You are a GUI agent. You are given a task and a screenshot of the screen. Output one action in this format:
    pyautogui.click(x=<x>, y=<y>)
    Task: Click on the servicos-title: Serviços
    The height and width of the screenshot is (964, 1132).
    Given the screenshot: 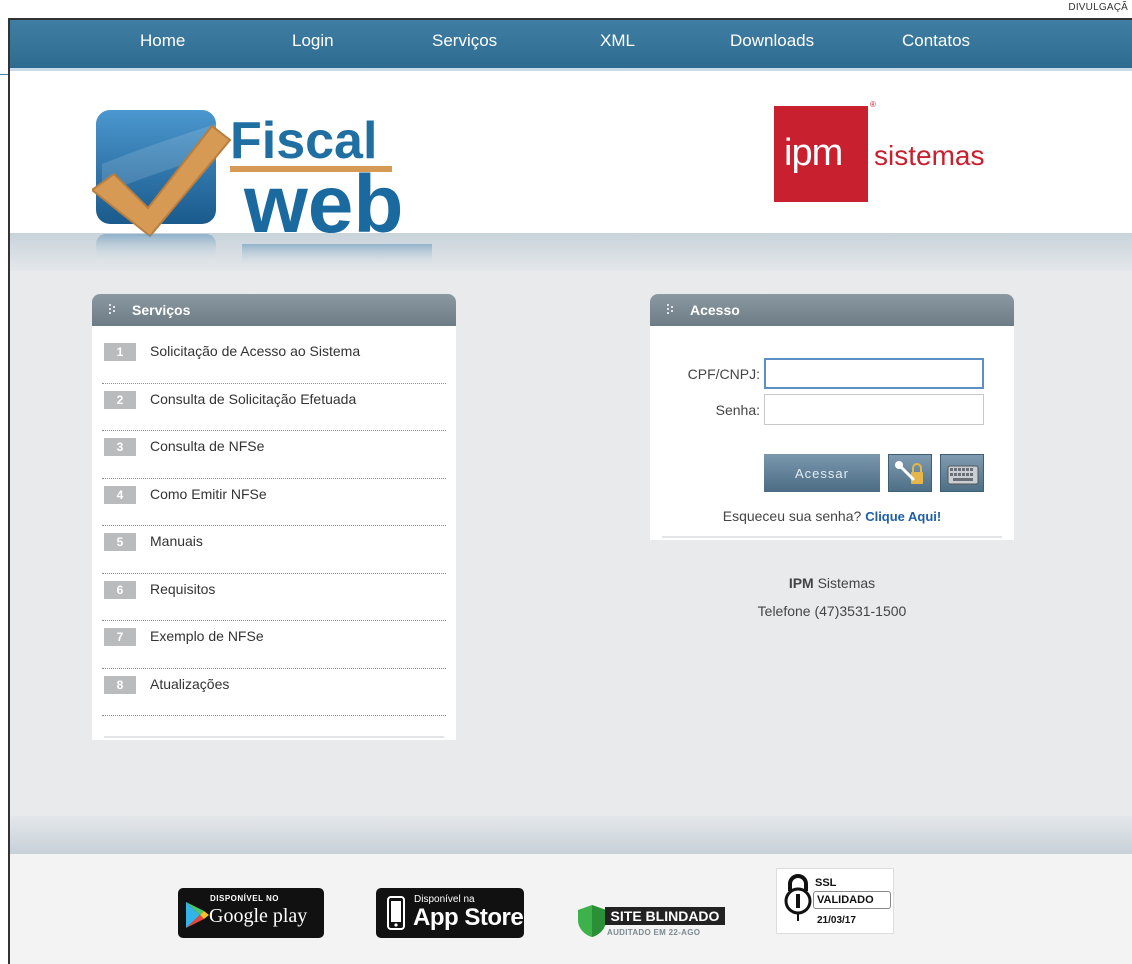 What is the action you would take?
    pyautogui.click(x=161, y=310)
    